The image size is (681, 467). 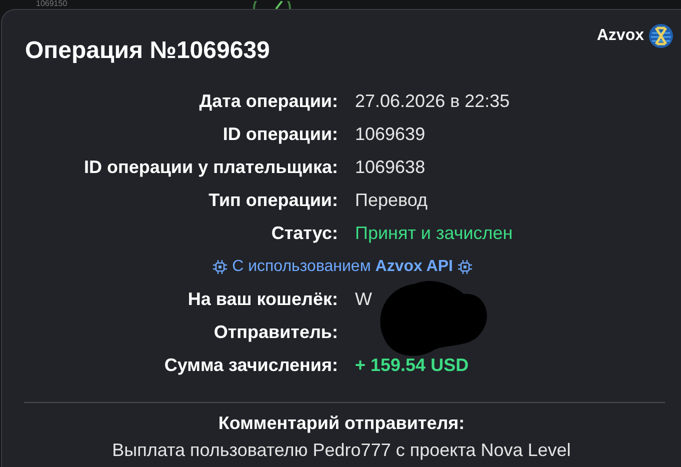 I want to click on comment-text: Выплата пользователю Pedro777 с проекта Nova Level, so click(x=341, y=450).